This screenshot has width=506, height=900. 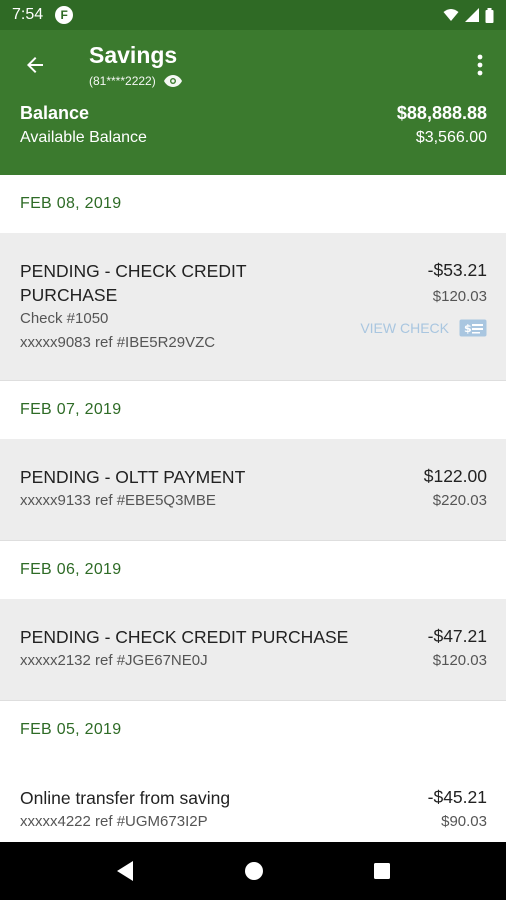 I want to click on view-check-button: VIEW CHECK $, so click(x=423, y=328).